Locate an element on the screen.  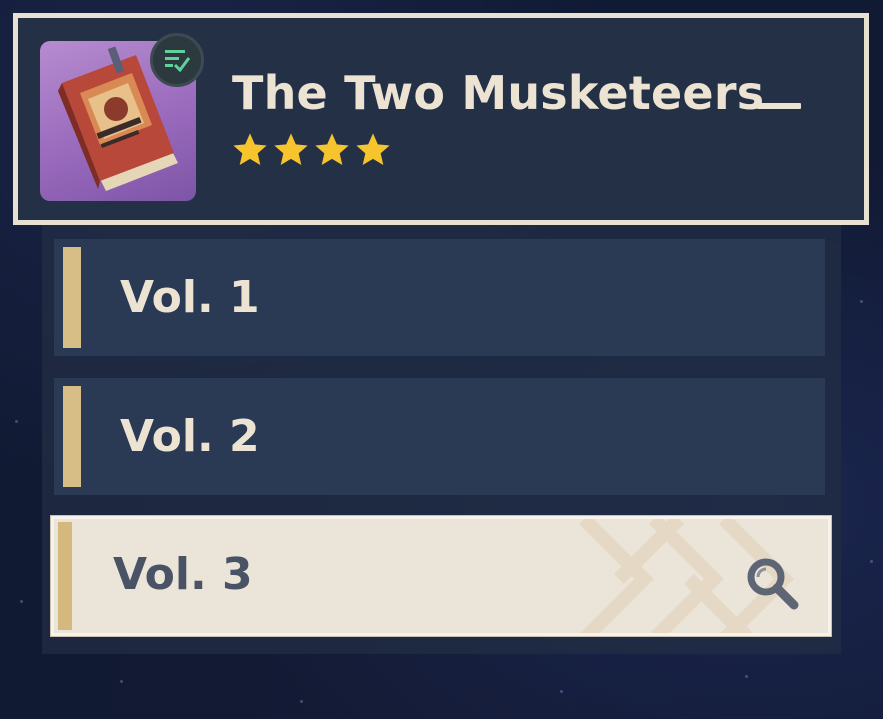
rarity-stars is located at coordinates (311, 150).